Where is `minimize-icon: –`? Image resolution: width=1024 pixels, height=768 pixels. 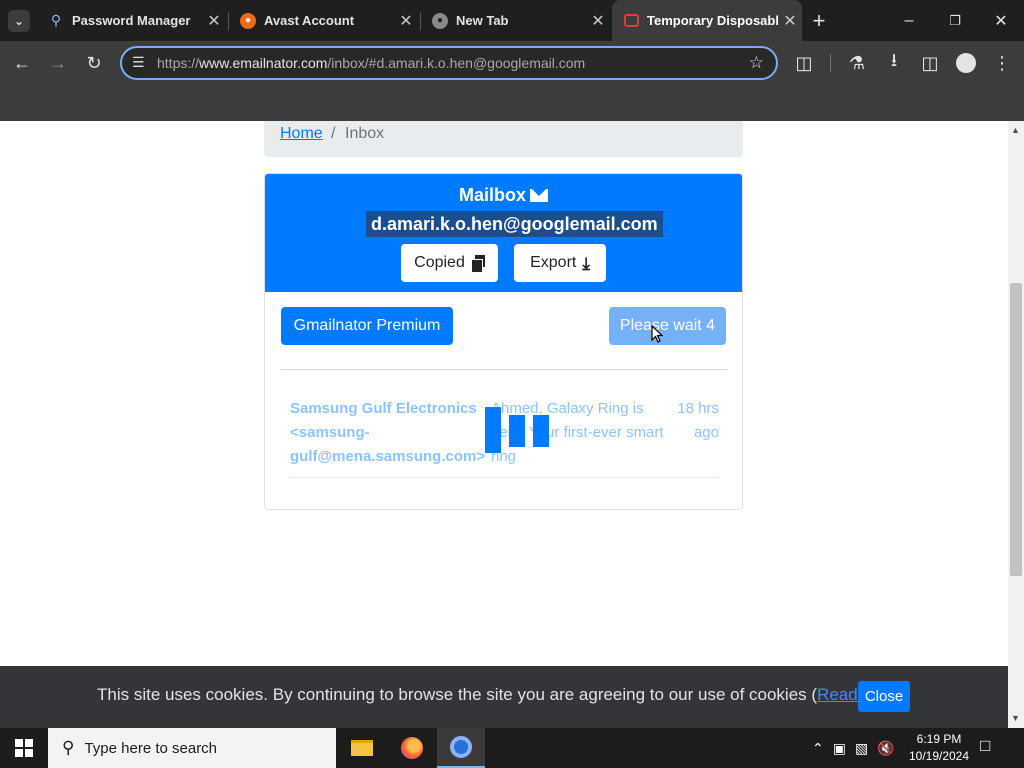 minimize-icon: – is located at coordinates (909, 20).